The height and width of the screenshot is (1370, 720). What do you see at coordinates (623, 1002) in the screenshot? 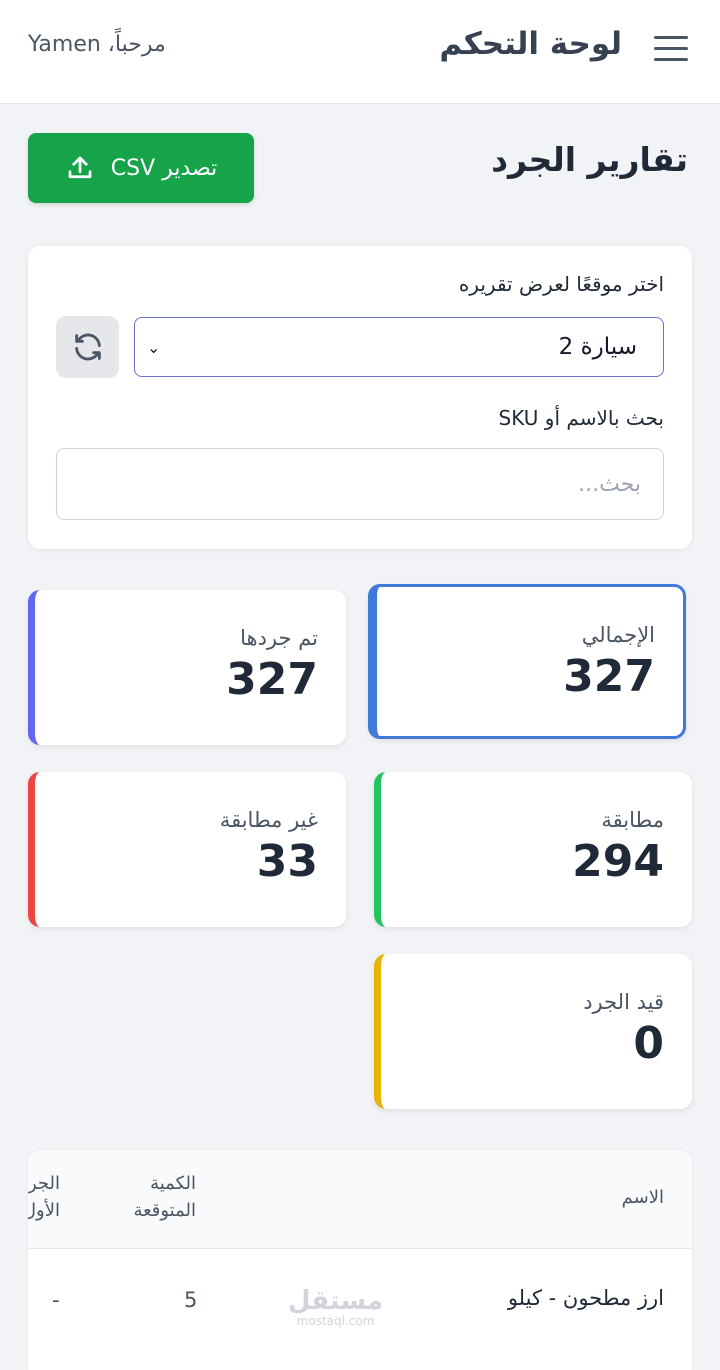
I see `stat-label: قيد الجرد` at bounding box center [623, 1002].